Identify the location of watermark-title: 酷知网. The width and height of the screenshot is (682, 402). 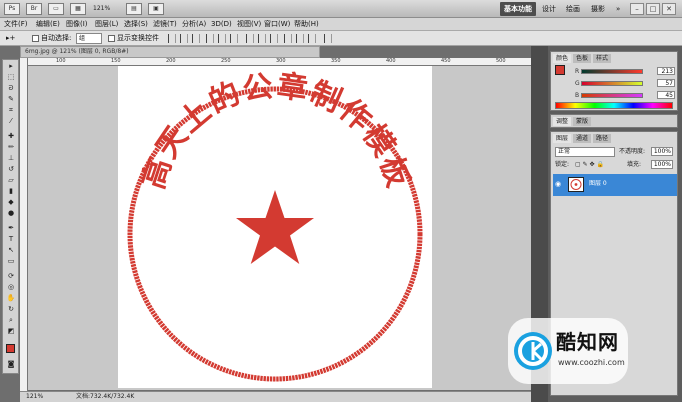
(587, 342).